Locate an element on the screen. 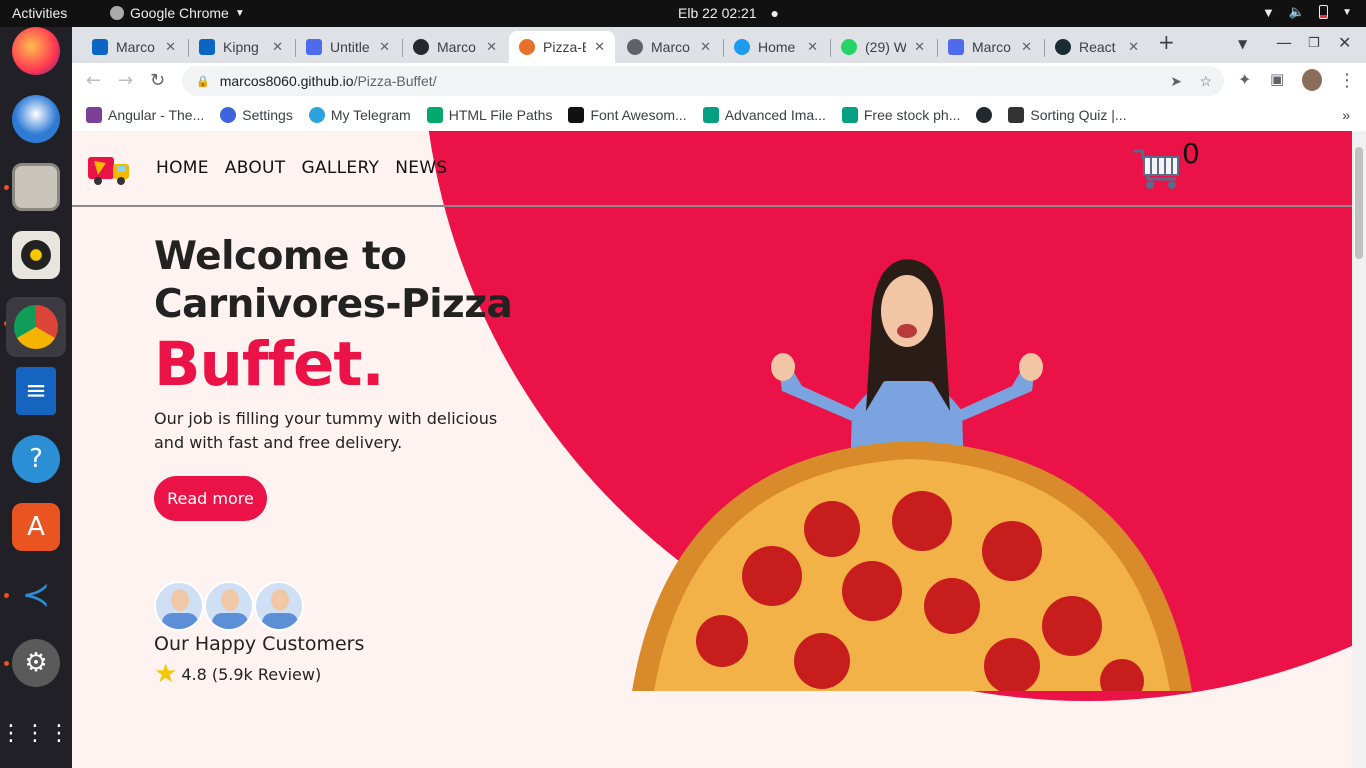  shopping-cart-icon is located at coordinates (1158, 169).